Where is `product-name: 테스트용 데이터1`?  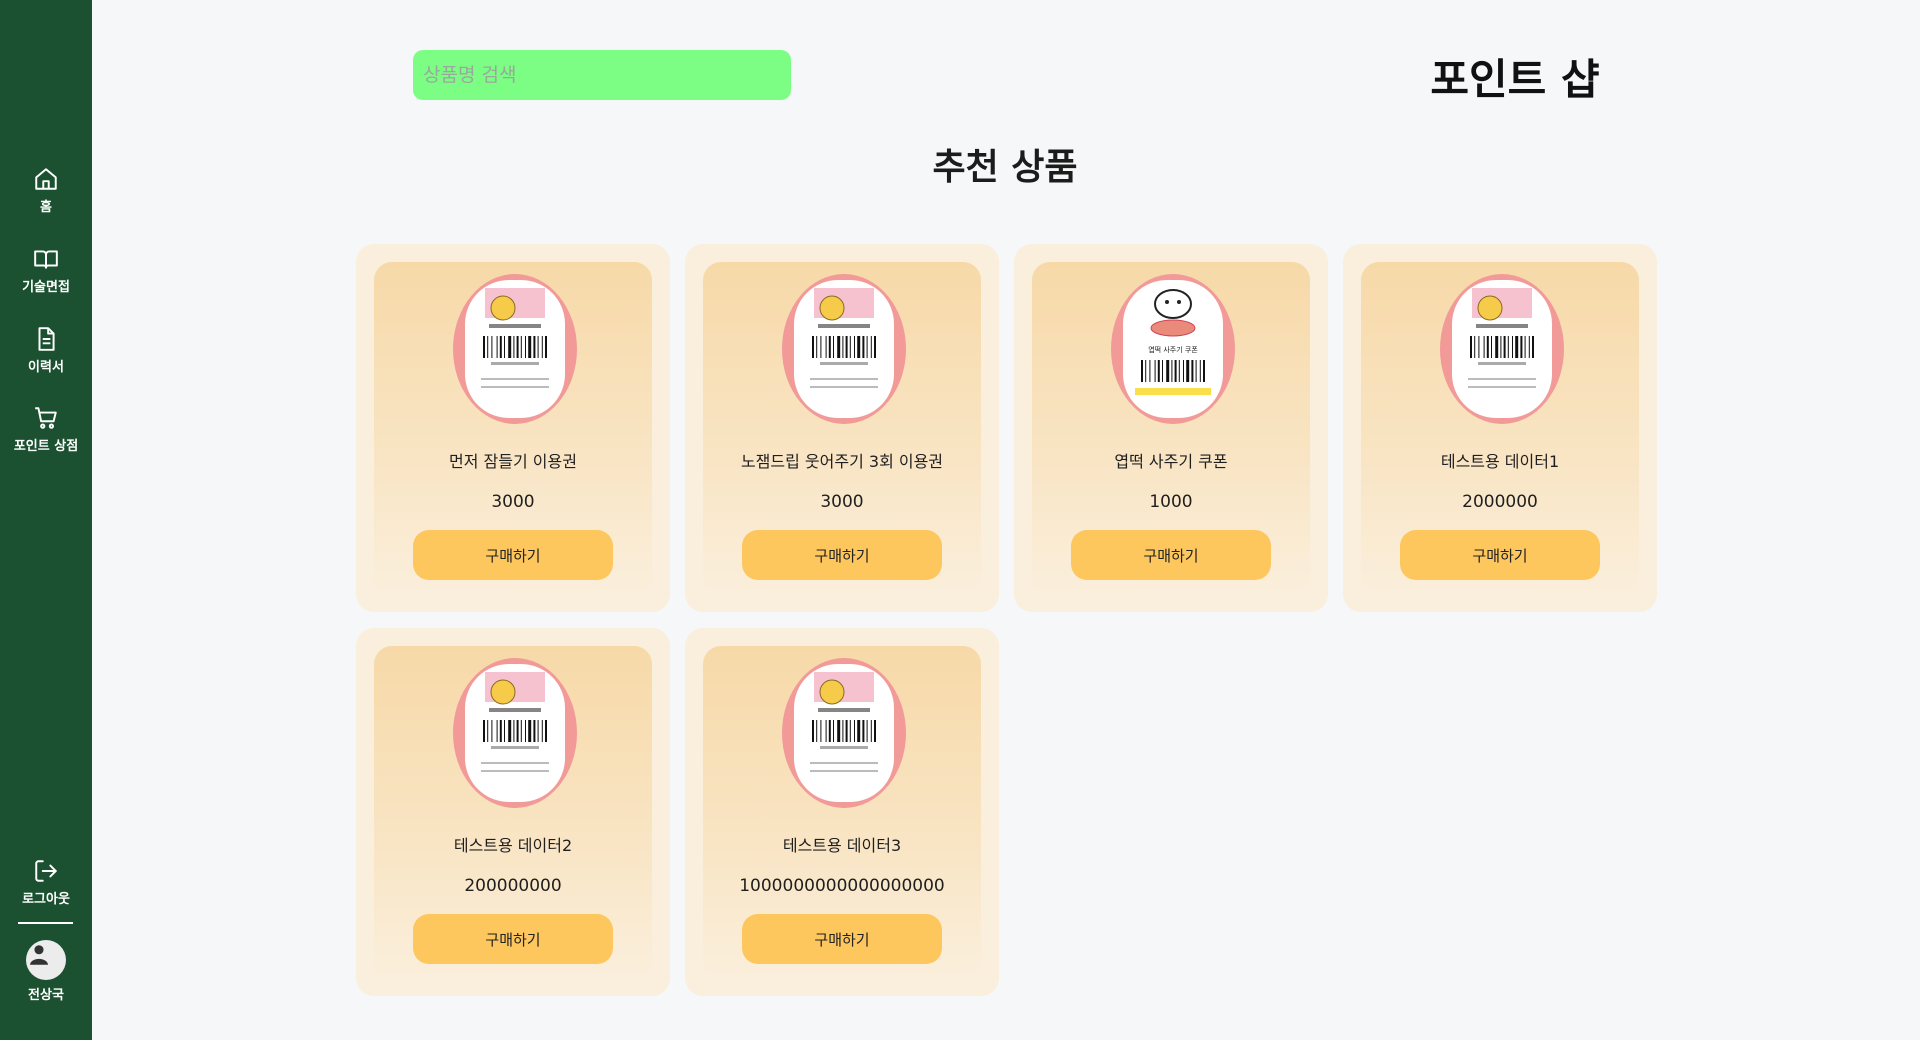
product-name: 테스트용 데이터1 is located at coordinates (1500, 461).